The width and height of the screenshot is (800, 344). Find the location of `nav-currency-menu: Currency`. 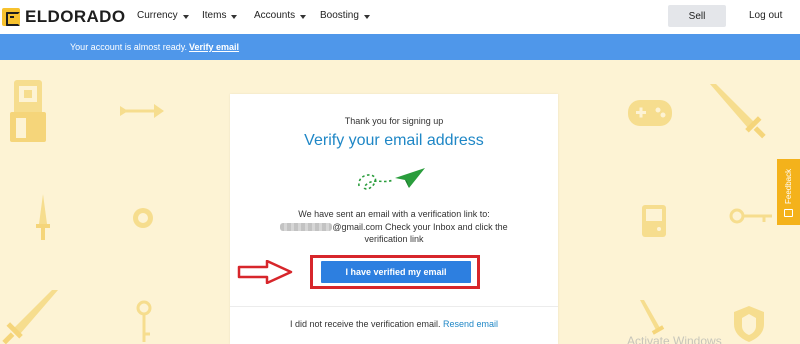

nav-currency-menu: Currency is located at coordinates (163, 15).